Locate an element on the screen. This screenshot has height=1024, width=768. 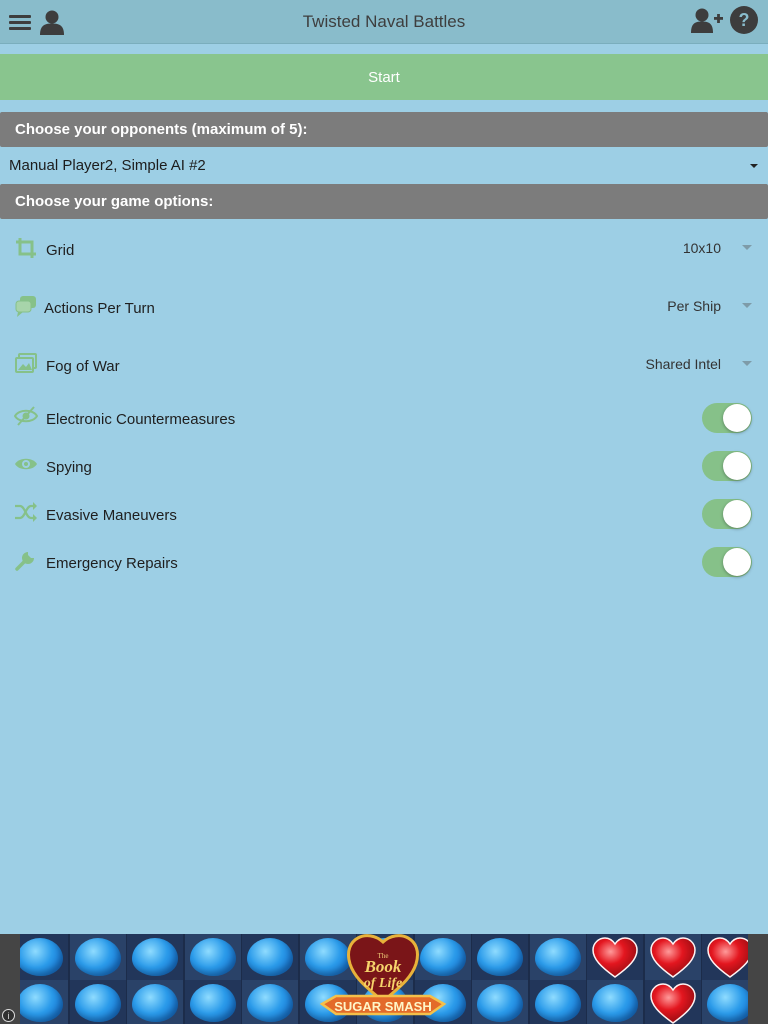
electronic-countermeasures-toggle is located at coordinates (727, 418).